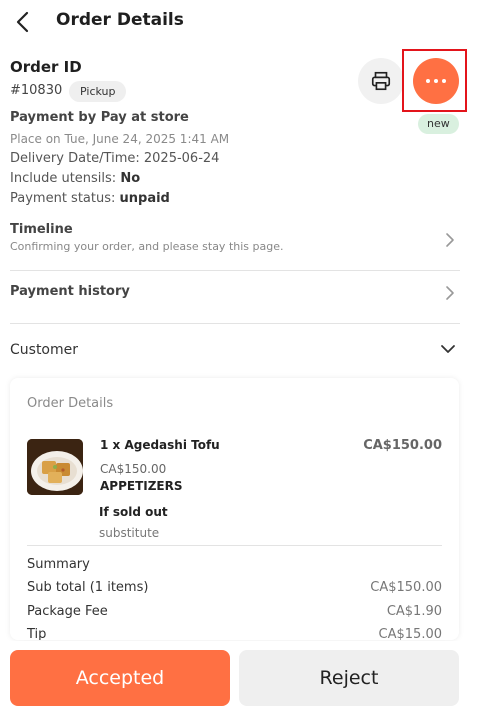 The image size is (483, 713). What do you see at coordinates (349, 678) in the screenshot?
I see `reject-button: Reject` at bounding box center [349, 678].